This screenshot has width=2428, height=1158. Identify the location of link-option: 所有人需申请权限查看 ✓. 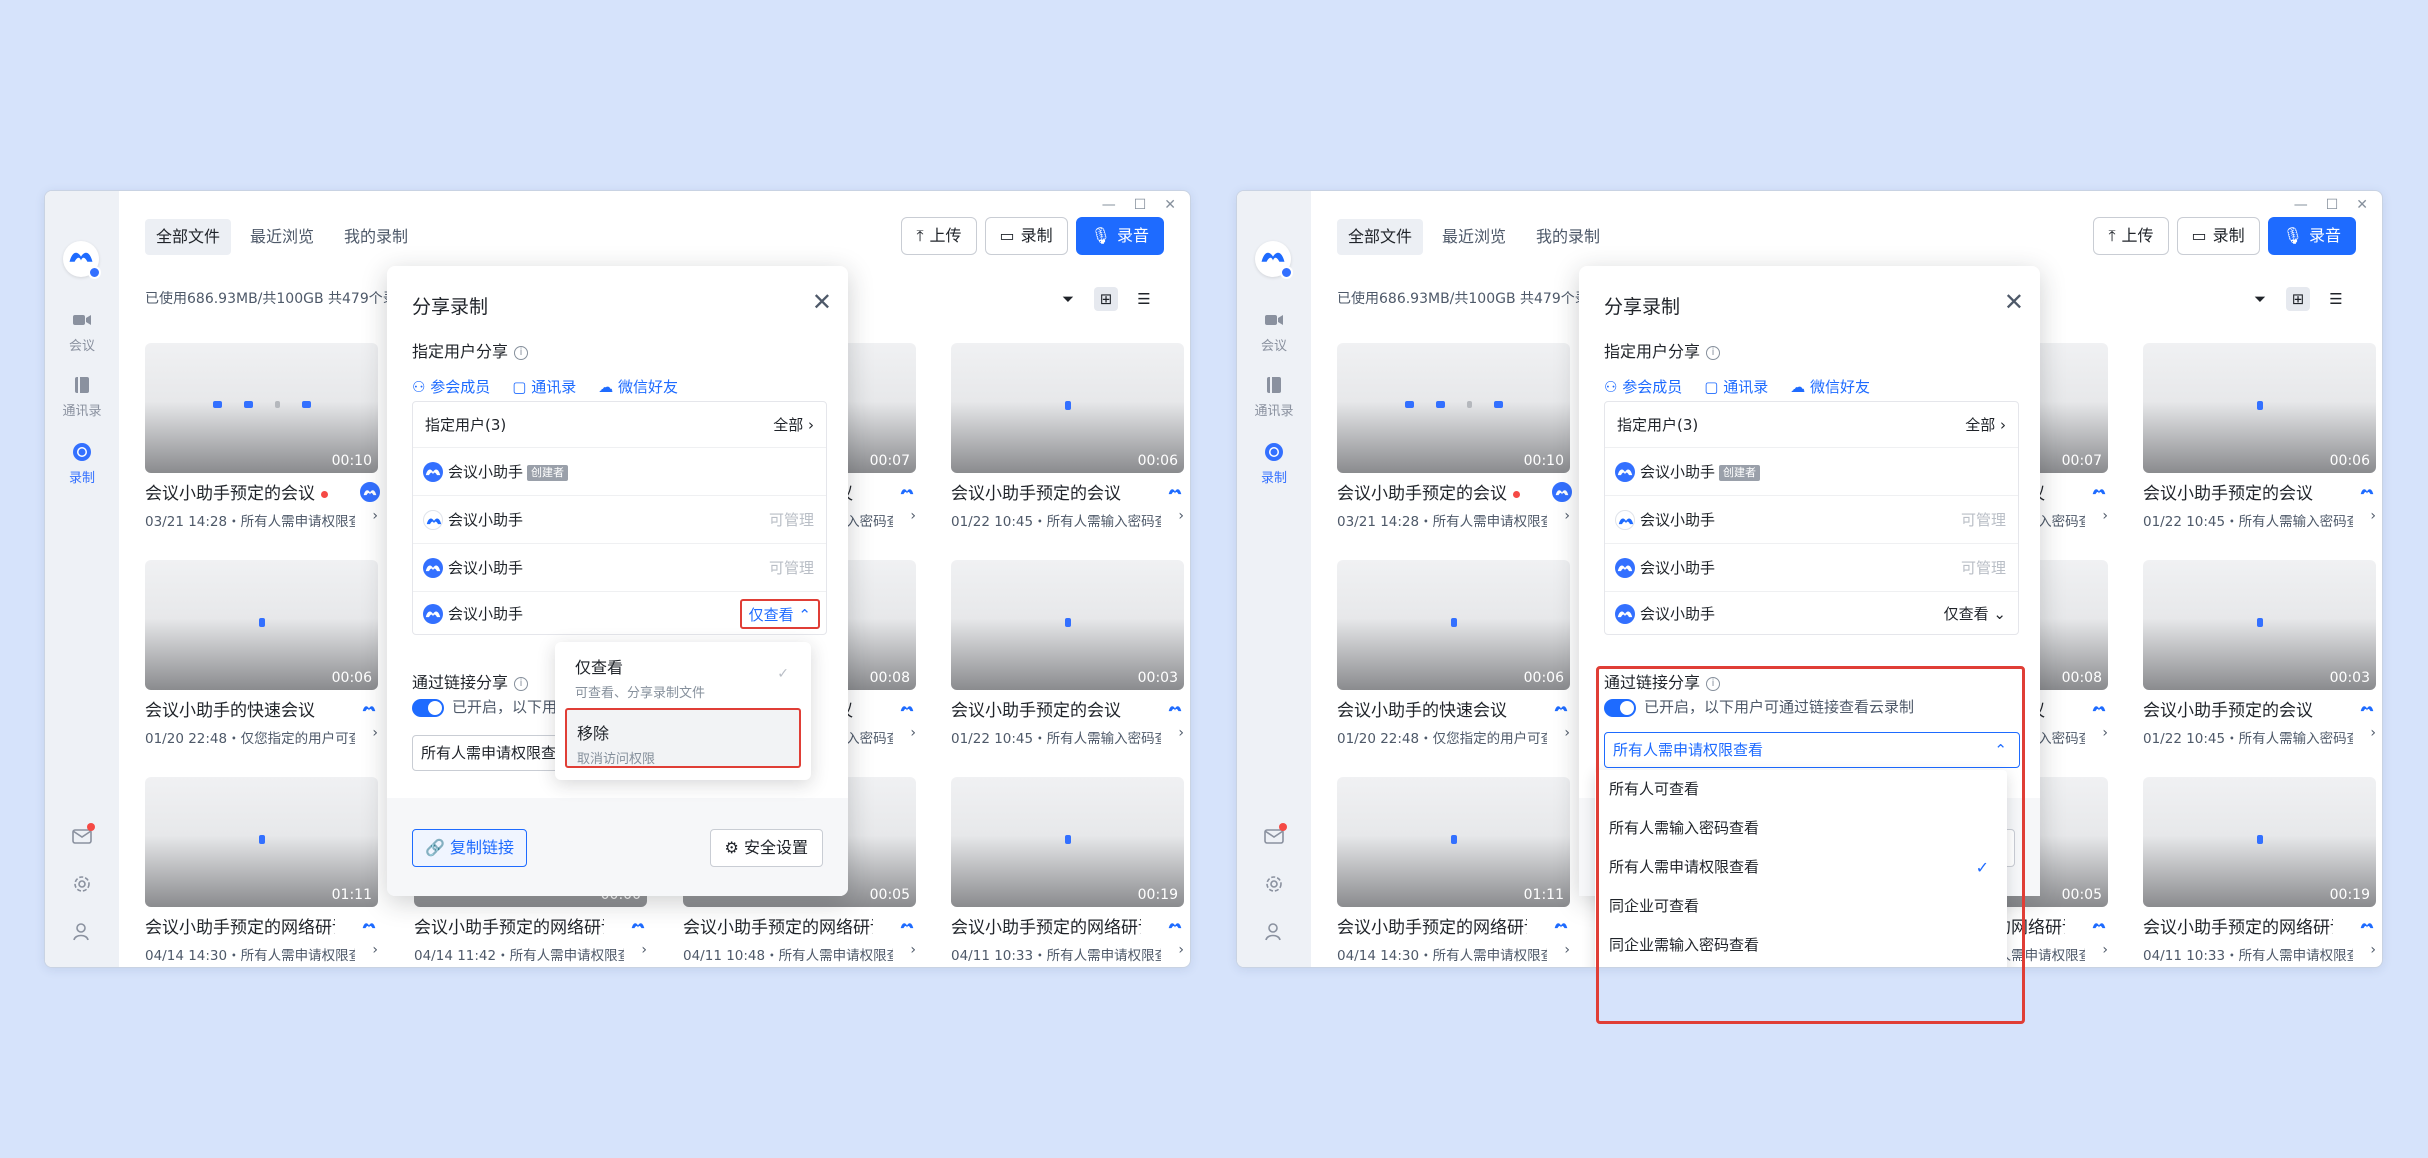
(1801, 867).